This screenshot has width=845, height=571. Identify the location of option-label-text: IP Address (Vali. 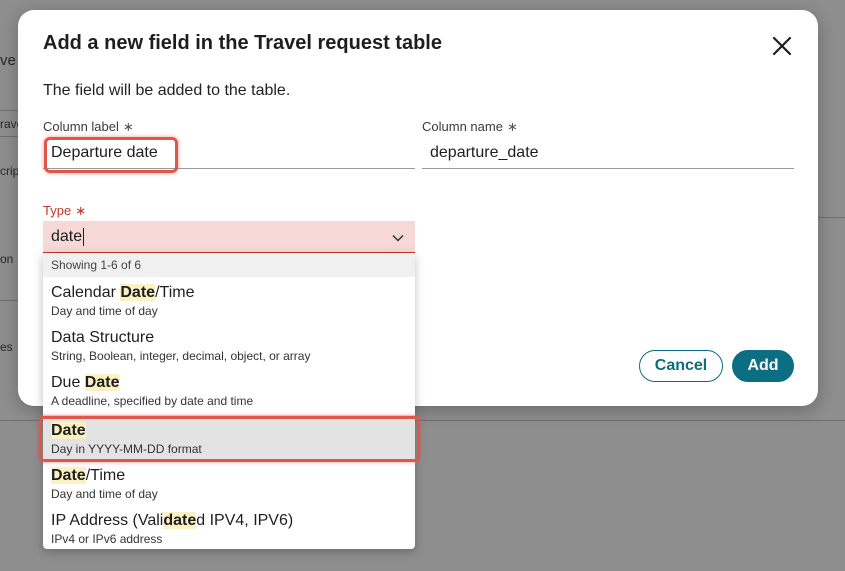
(107, 520).